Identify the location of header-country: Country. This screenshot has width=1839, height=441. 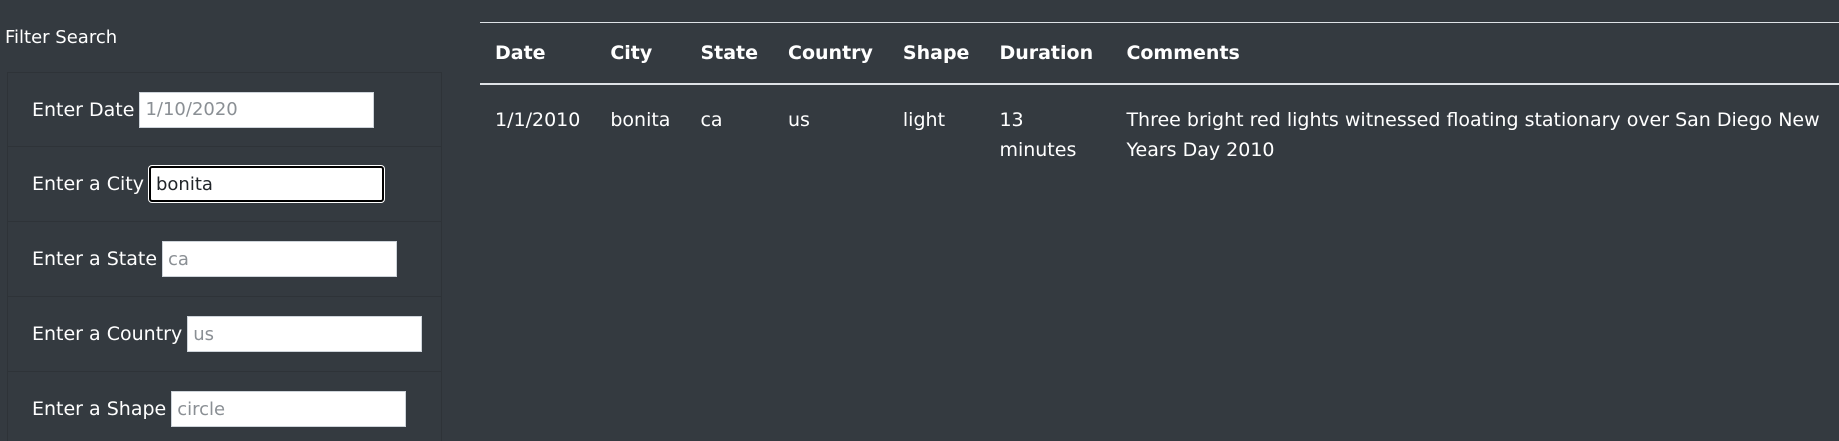
(830, 53).